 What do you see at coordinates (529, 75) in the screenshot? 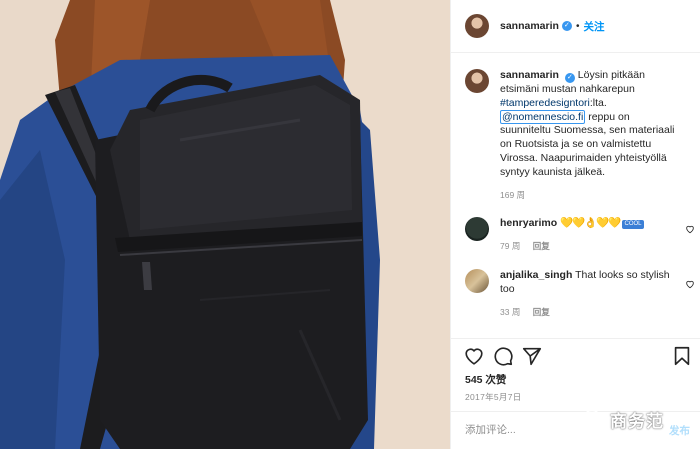
I see `caption-username: sannamarin` at bounding box center [529, 75].